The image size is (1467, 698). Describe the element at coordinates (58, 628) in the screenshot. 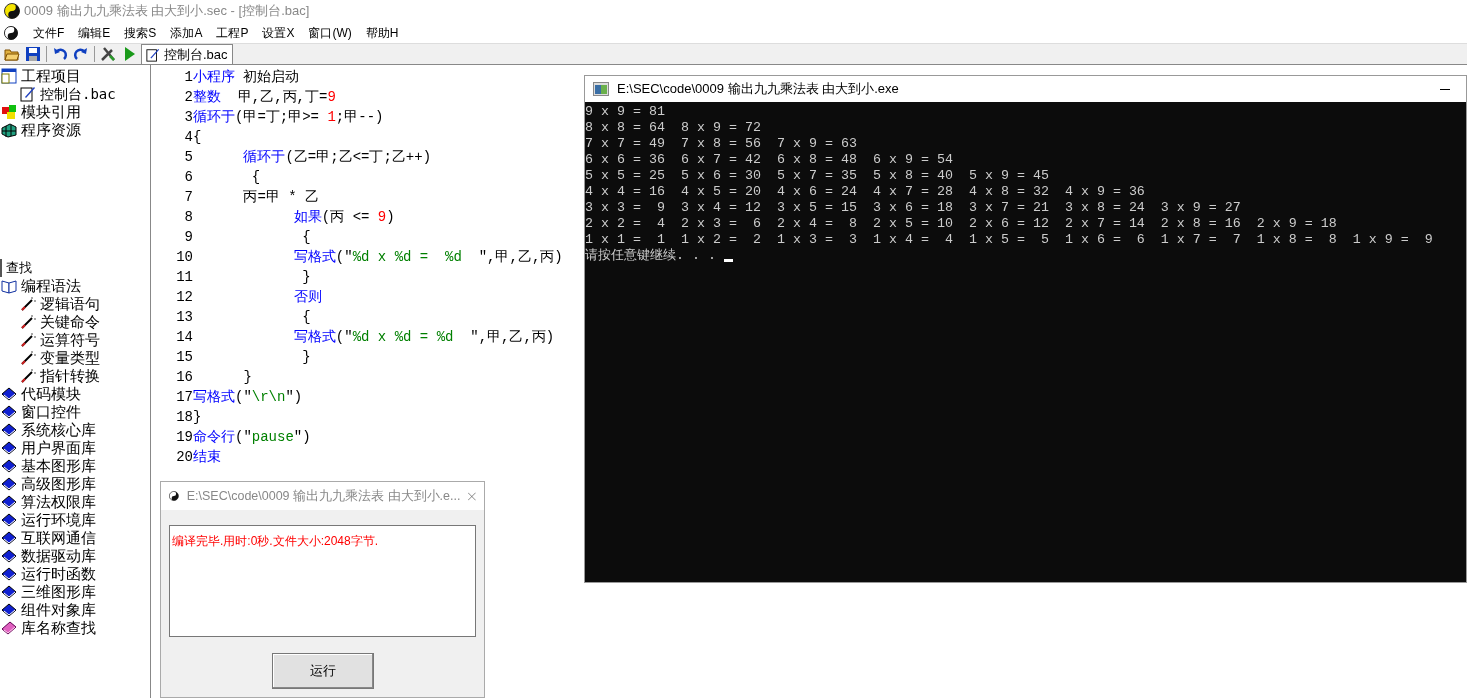

I see `tree-item: 库名称查找` at that location.